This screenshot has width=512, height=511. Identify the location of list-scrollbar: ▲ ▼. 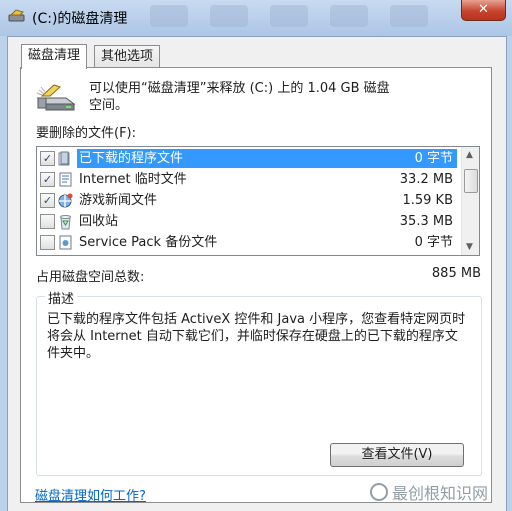
(470, 201).